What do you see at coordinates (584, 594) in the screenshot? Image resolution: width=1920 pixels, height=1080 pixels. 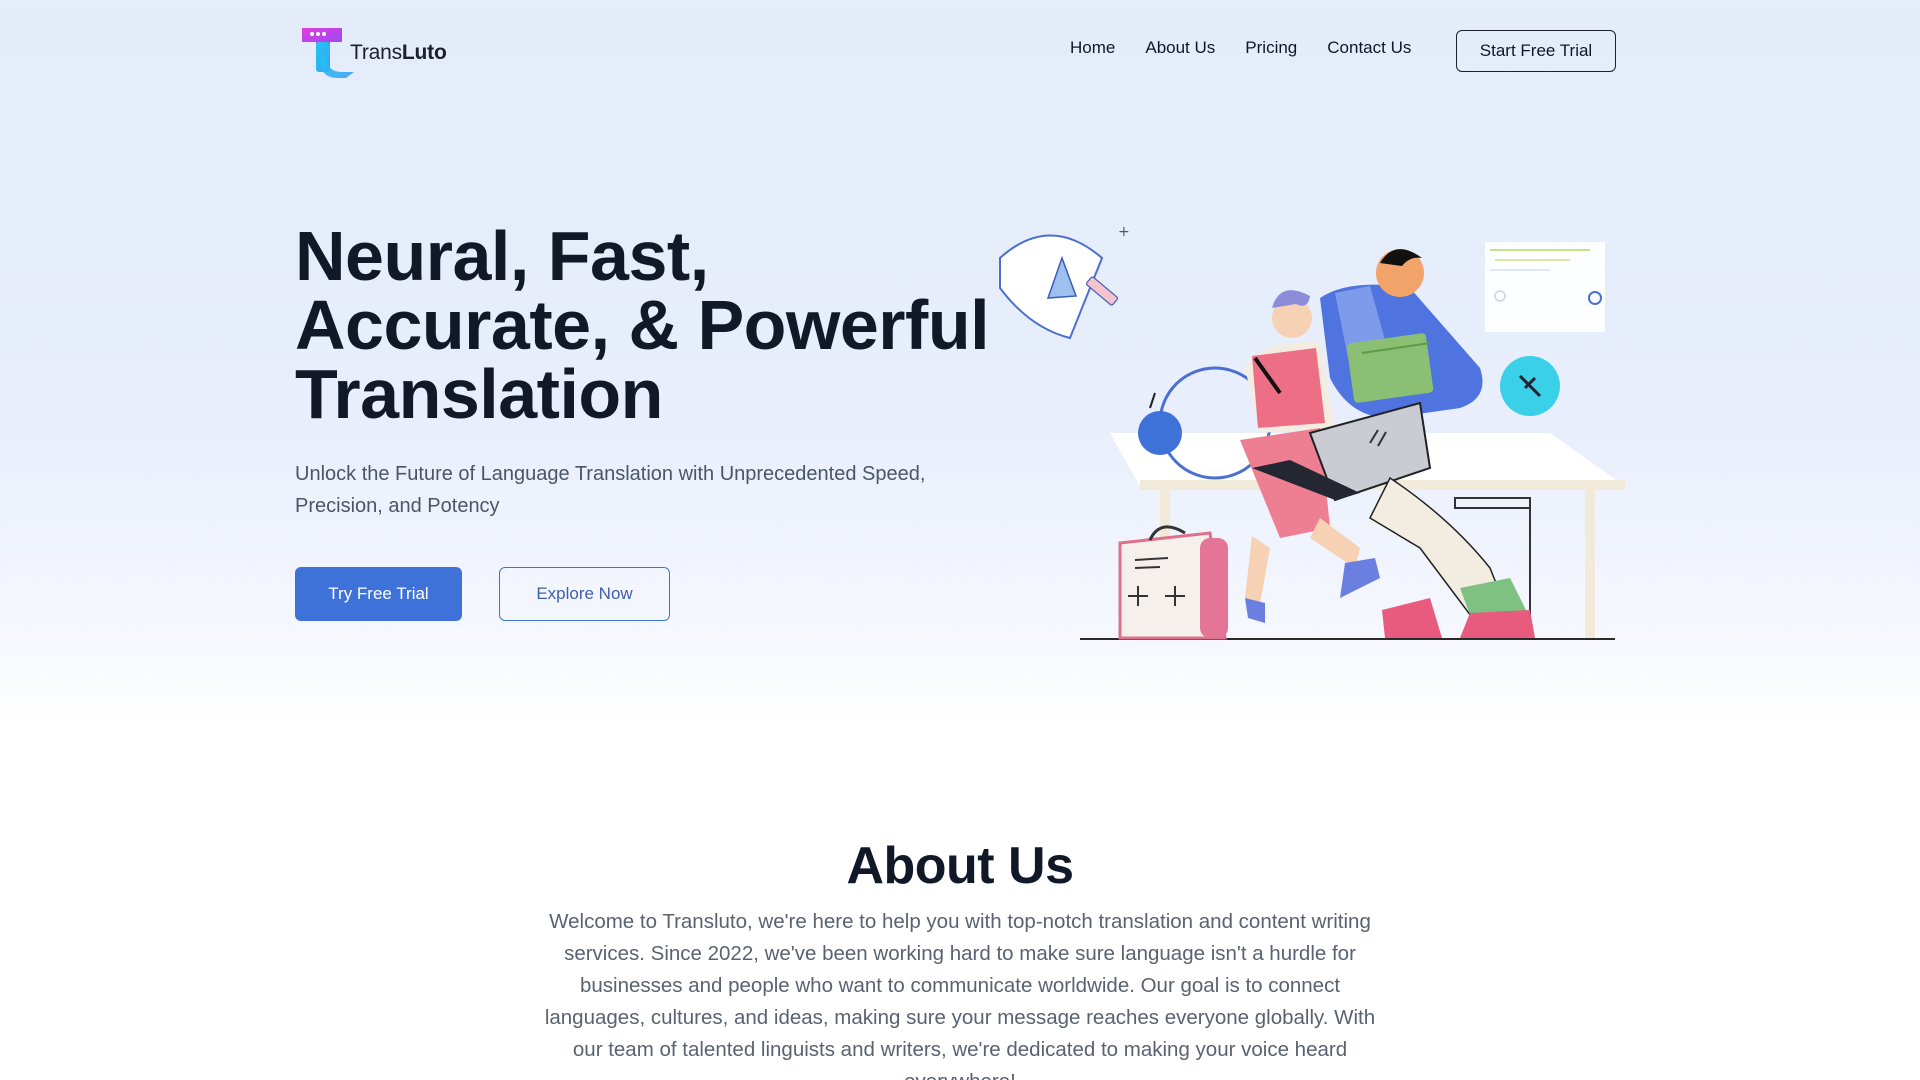 I see `explore-now-button: Explore Now` at bounding box center [584, 594].